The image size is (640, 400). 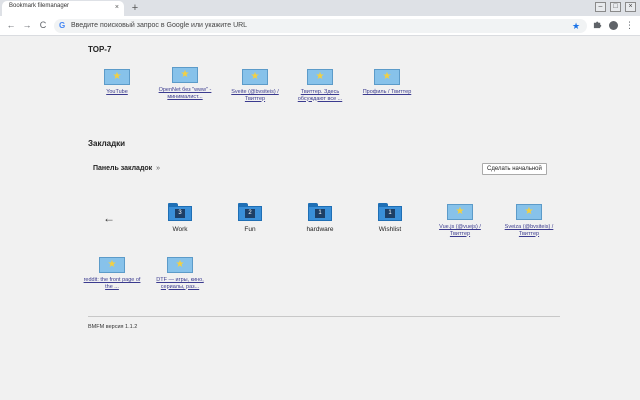 I want to click on folder-item: 3 Work, so click(x=180, y=218).